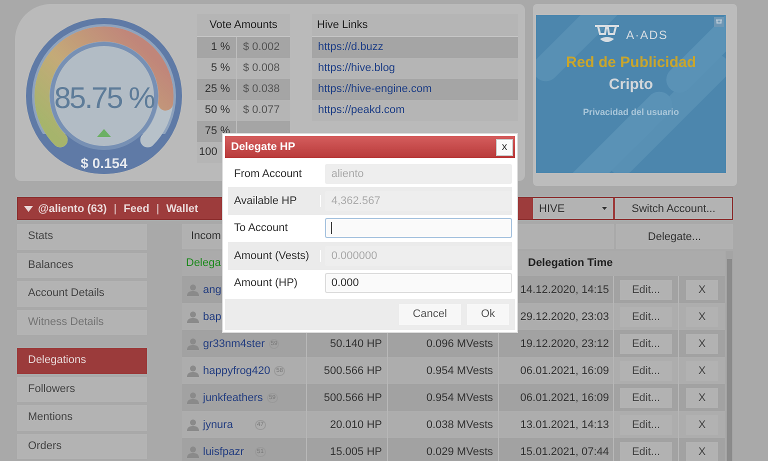 This screenshot has width=768, height=461. What do you see at coordinates (719, 22) in the screenshot?
I see `ad-info-icon` at bounding box center [719, 22].